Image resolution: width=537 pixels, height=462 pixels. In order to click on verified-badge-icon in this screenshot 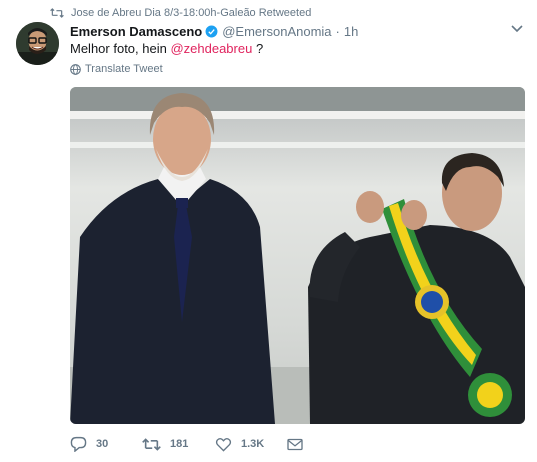, I will do `click(211, 31)`.